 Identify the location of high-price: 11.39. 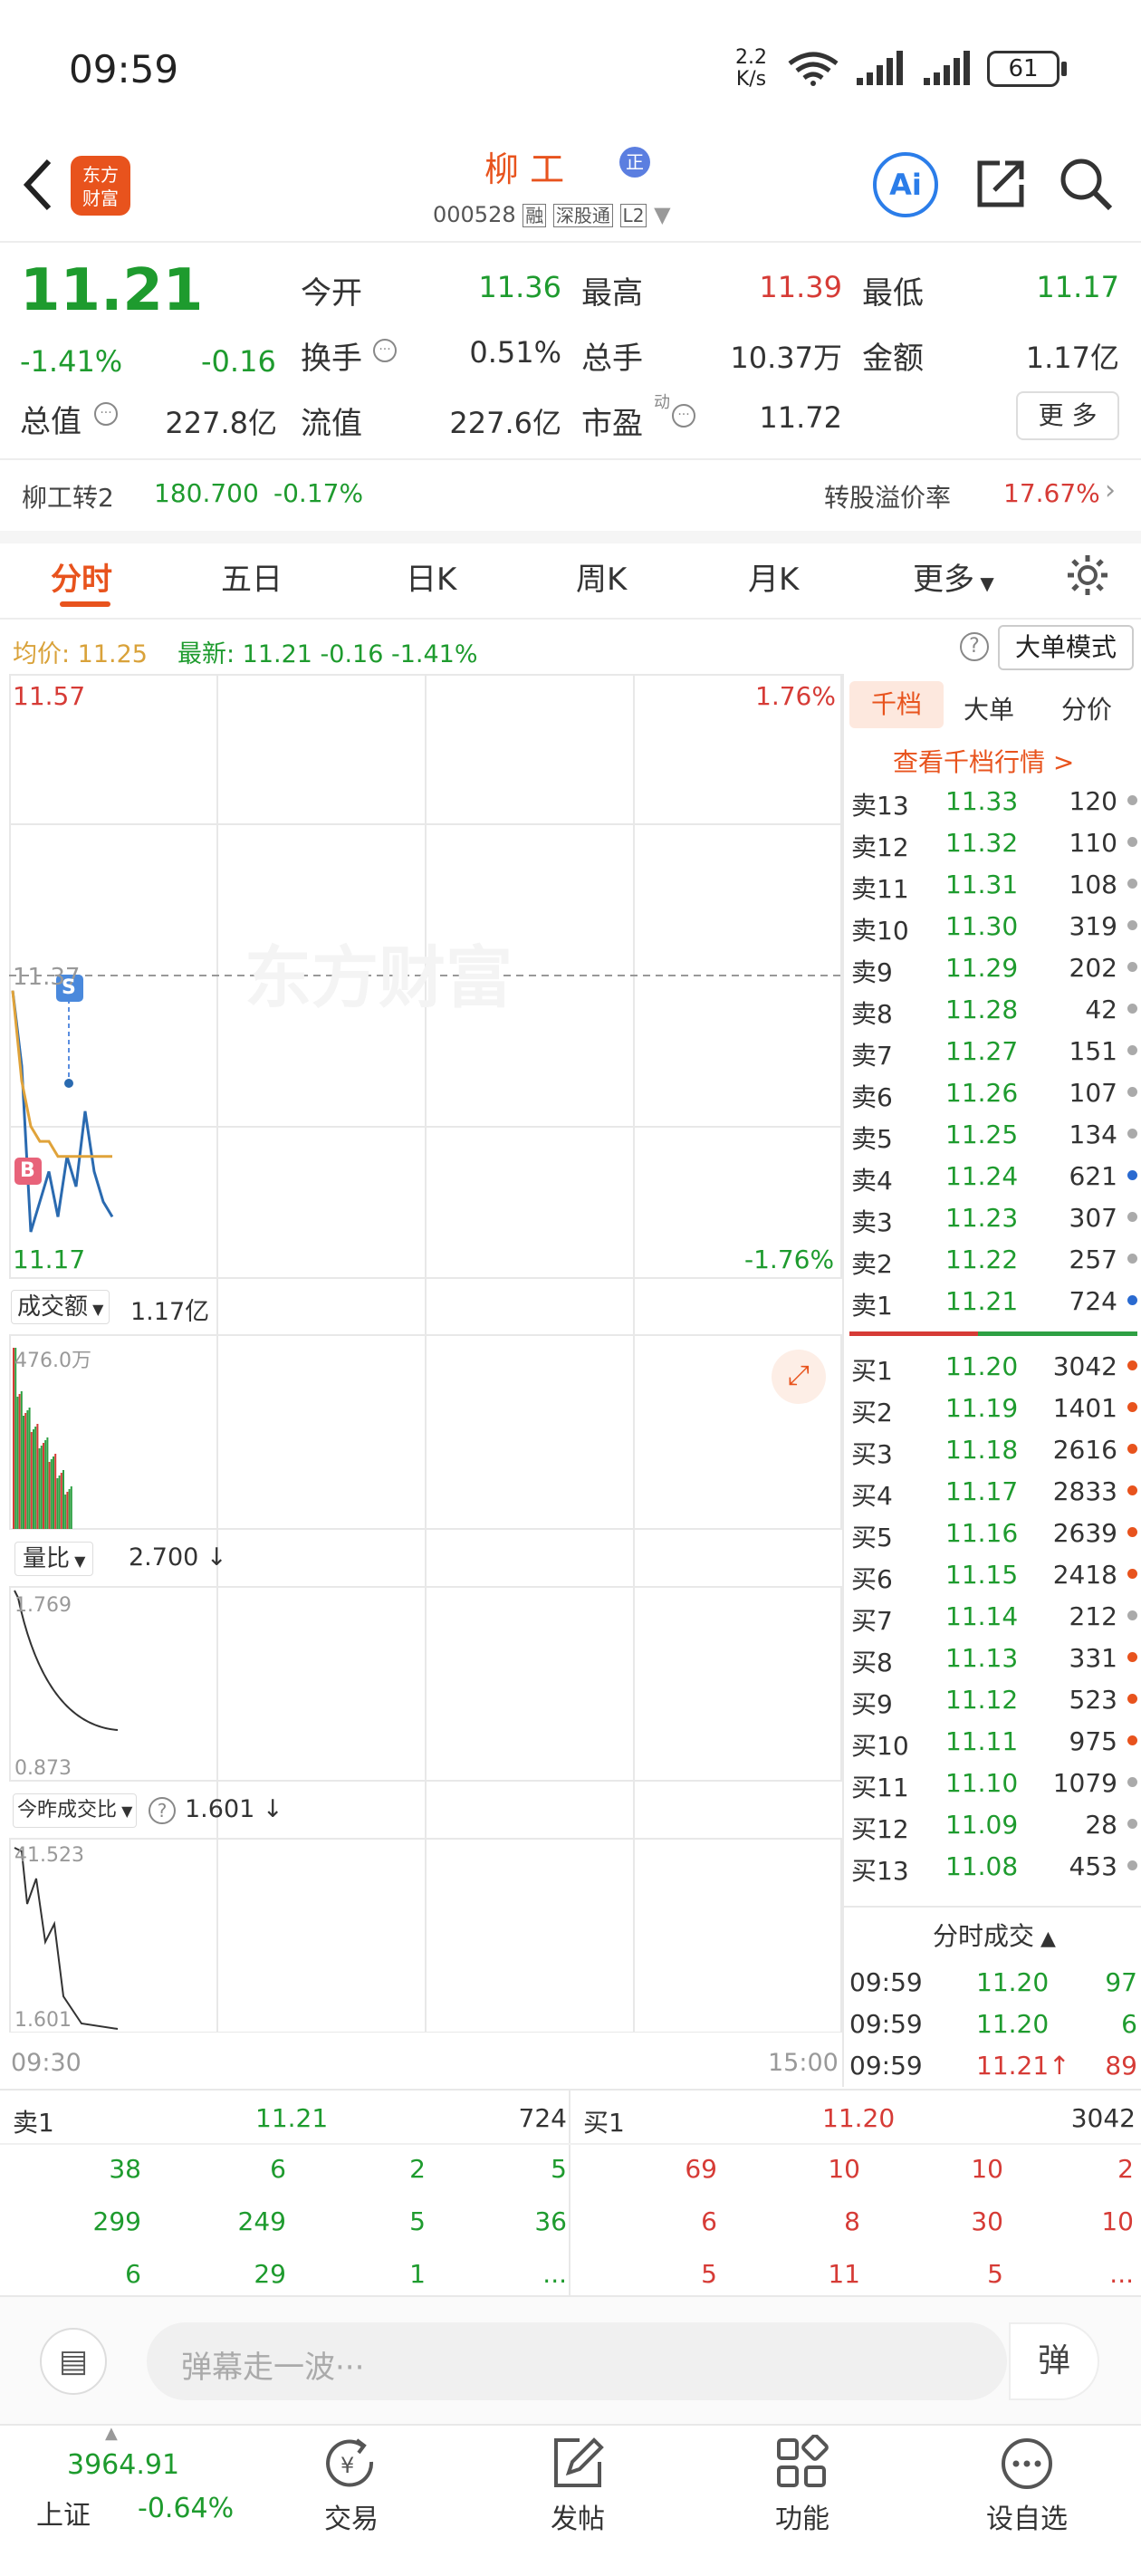
(801, 287).